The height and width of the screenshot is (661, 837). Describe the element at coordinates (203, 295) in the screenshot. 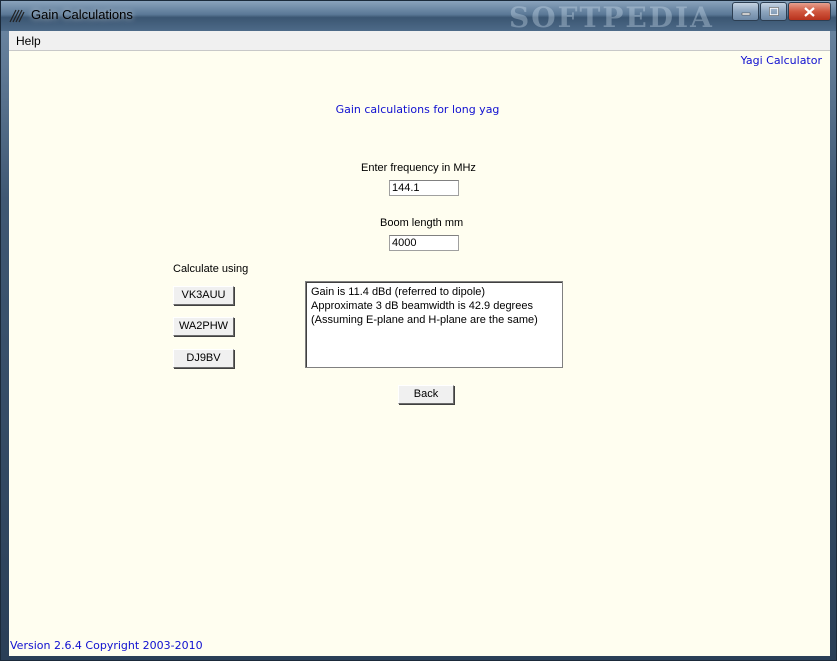

I see `vk3auu-button: VK3AUU` at that location.